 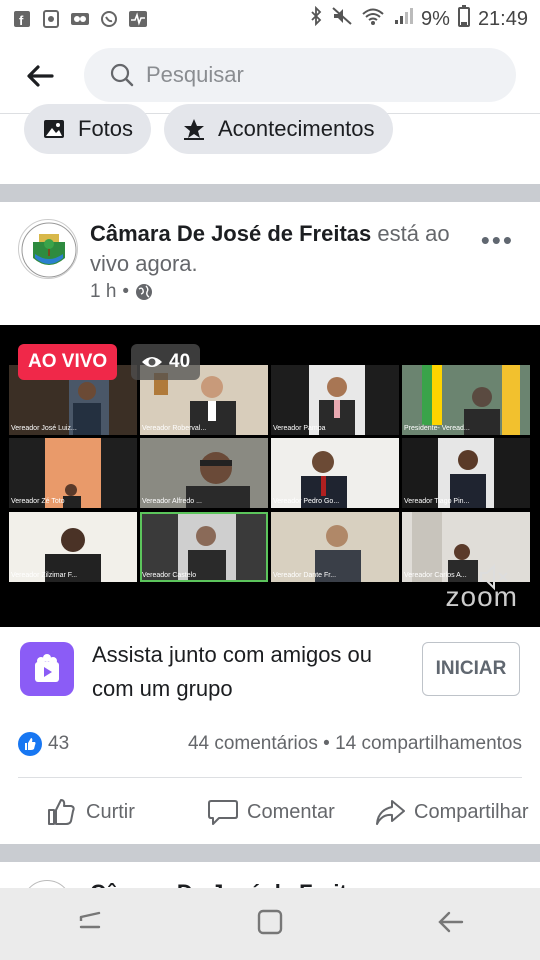 I want to click on share-button: Compartilhar, so click(x=451, y=812).